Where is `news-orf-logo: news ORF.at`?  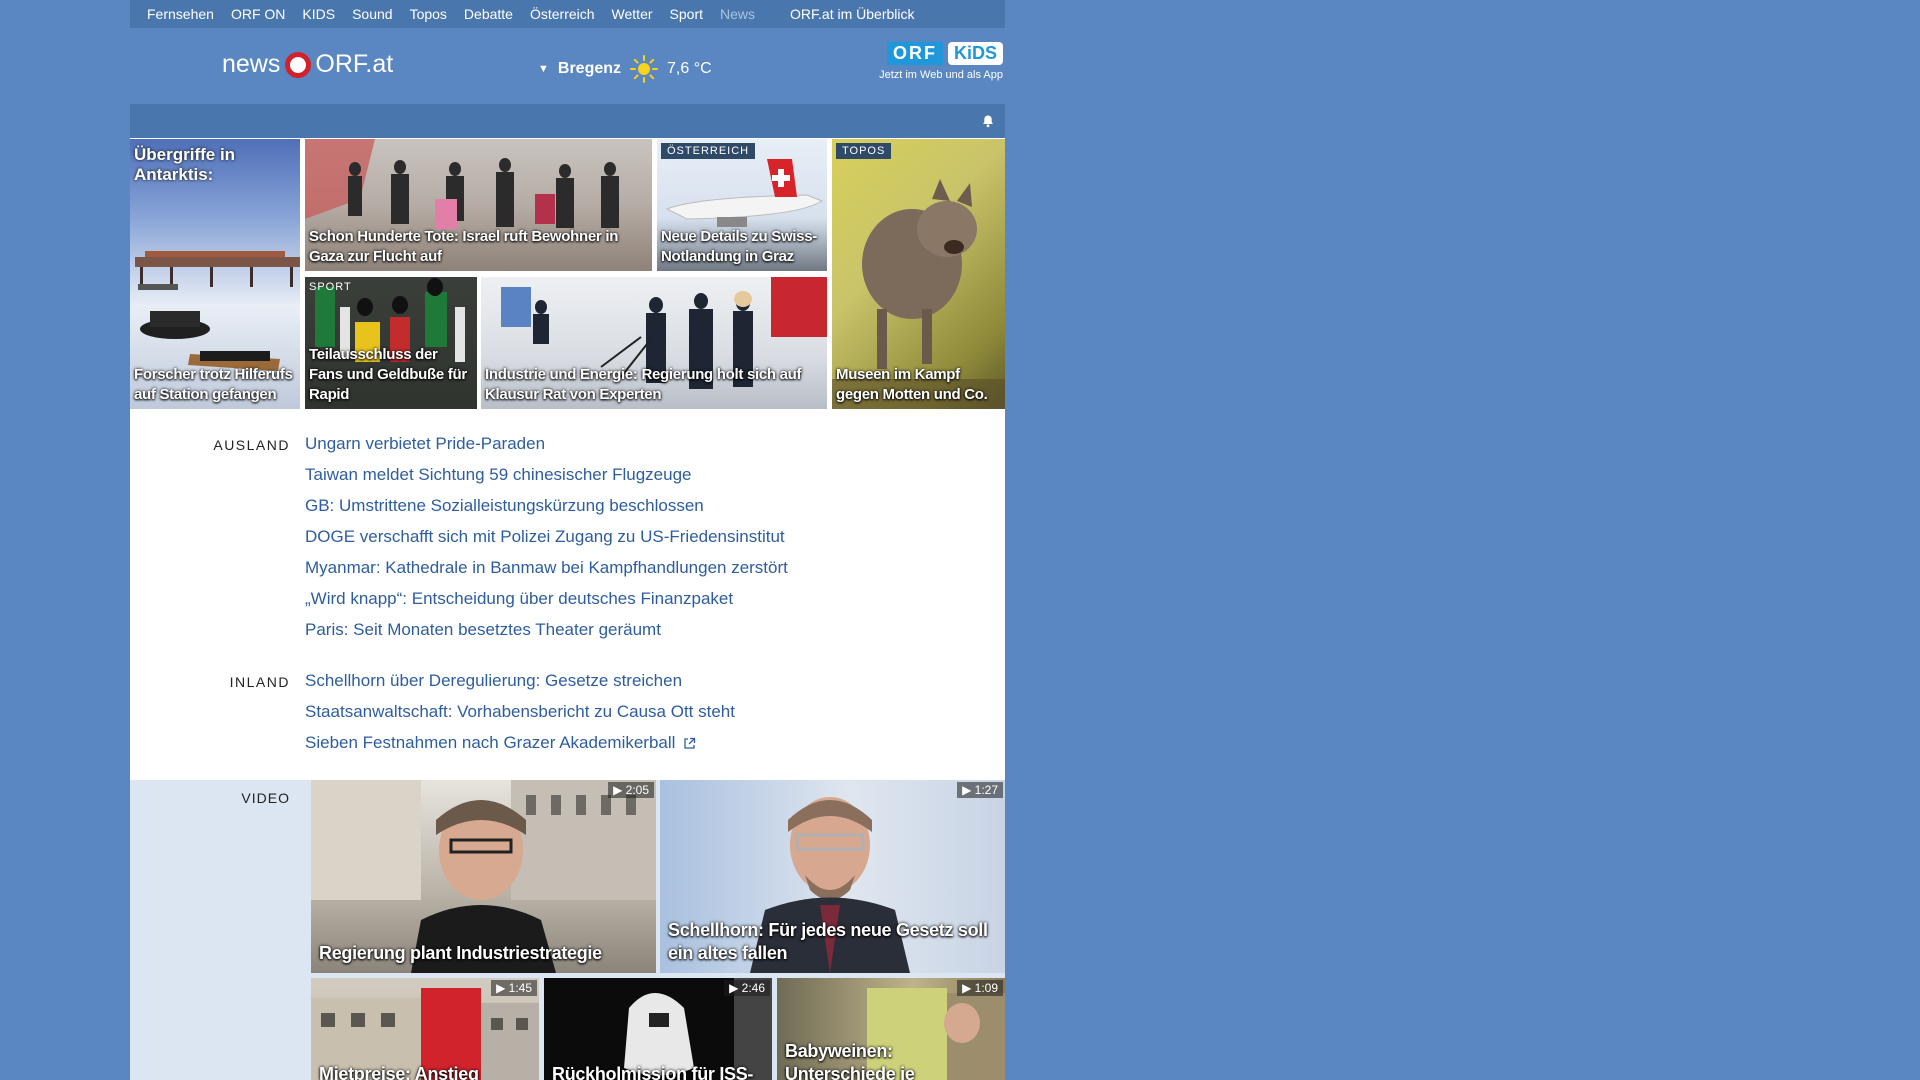
news-orf-logo: news ORF.at is located at coordinates (307, 64).